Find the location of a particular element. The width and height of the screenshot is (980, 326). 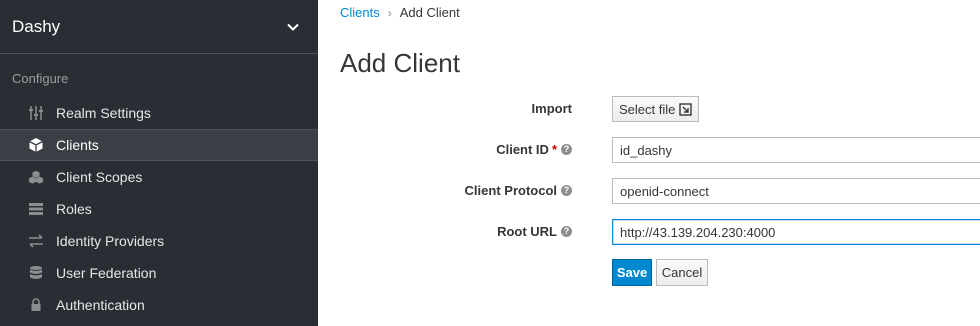

required-marker: * is located at coordinates (554, 149).